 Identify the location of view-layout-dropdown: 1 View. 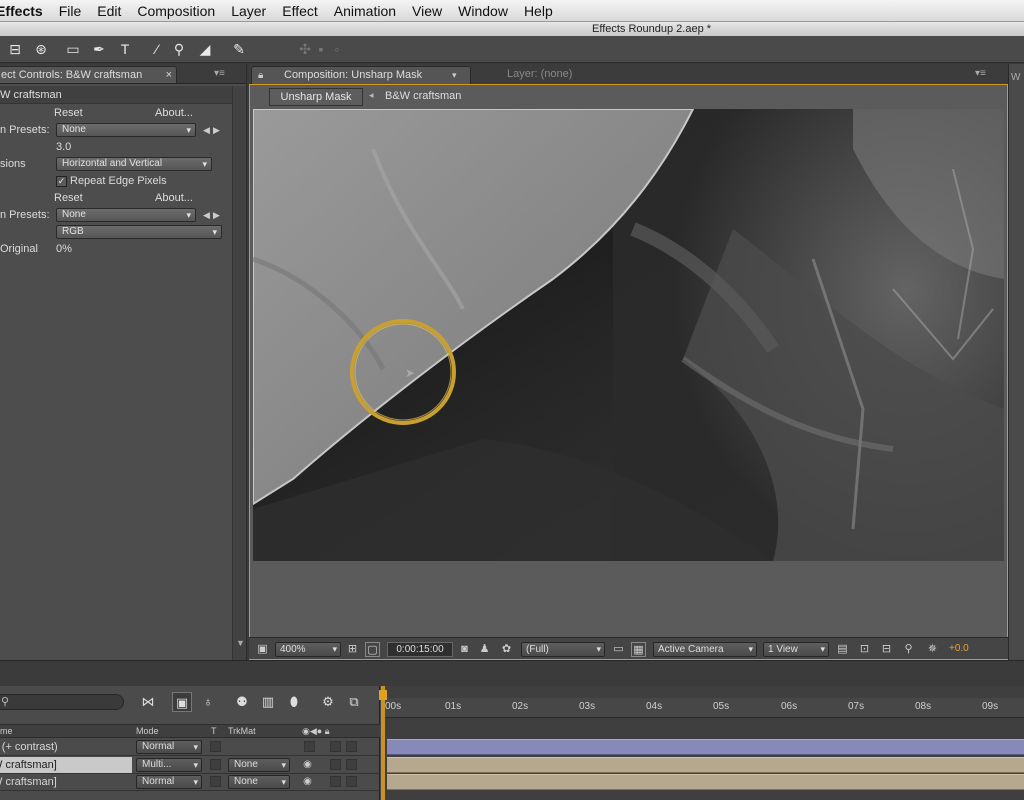
(796, 649).